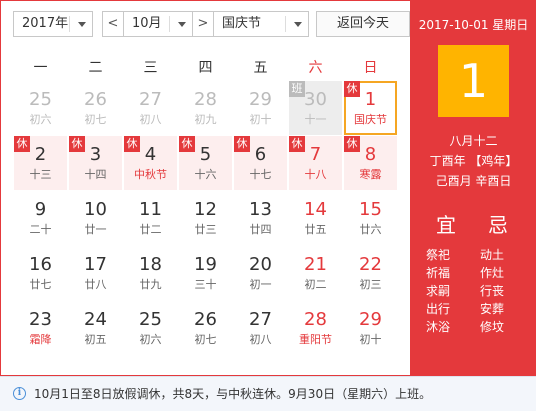 This screenshot has height=411, width=536. What do you see at coordinates (95, 209) in the screenshot?
I see `day-number: 10` at bounding box center [95, 209].